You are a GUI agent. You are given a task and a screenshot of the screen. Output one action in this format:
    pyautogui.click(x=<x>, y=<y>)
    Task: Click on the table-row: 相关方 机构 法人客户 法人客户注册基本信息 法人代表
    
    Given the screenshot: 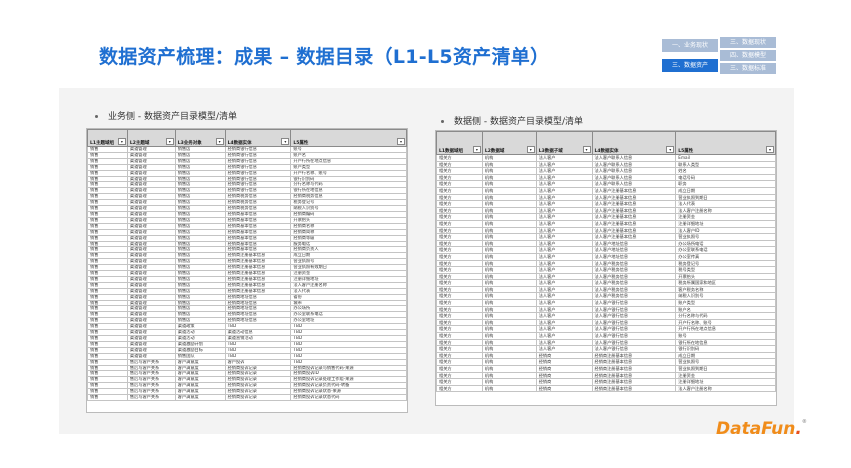 What is the action you would take?
    pyautogui.click(x=606, y=204)
    